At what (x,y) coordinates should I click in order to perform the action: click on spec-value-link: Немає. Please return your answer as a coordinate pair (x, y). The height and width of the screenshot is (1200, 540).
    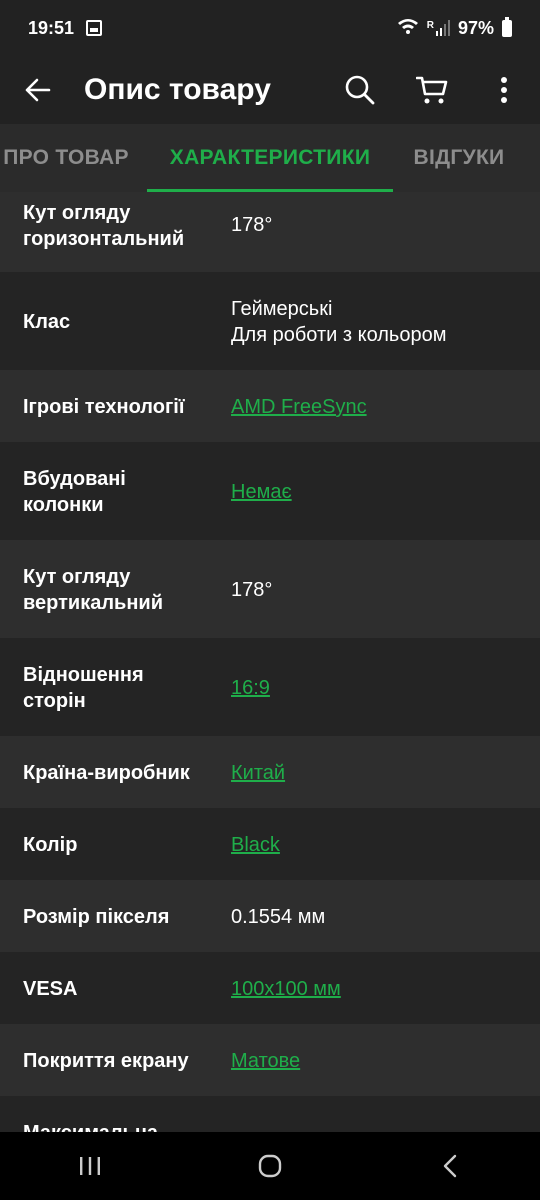
    Looking at the image, I should click on (376, 492).